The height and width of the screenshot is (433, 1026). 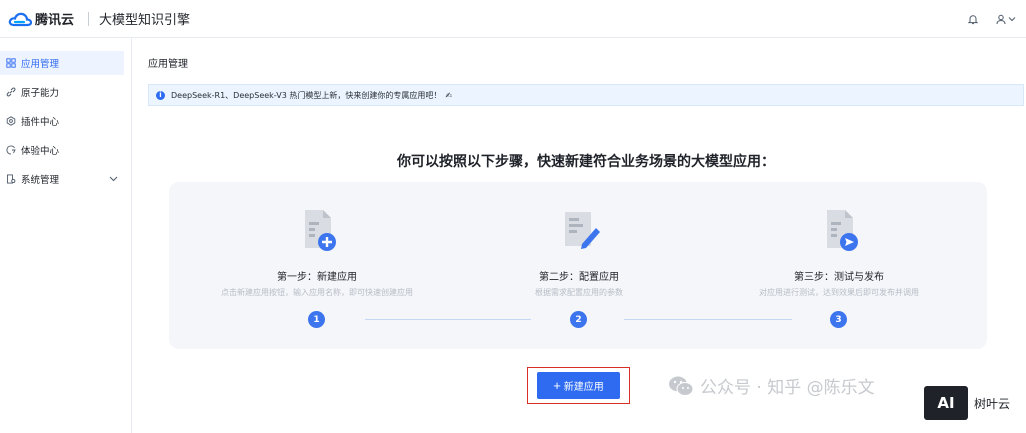 What do you see at coordinates (557, 385) in the screenshot?
I see `plus-icon: +` at bounding box center [557, 385].